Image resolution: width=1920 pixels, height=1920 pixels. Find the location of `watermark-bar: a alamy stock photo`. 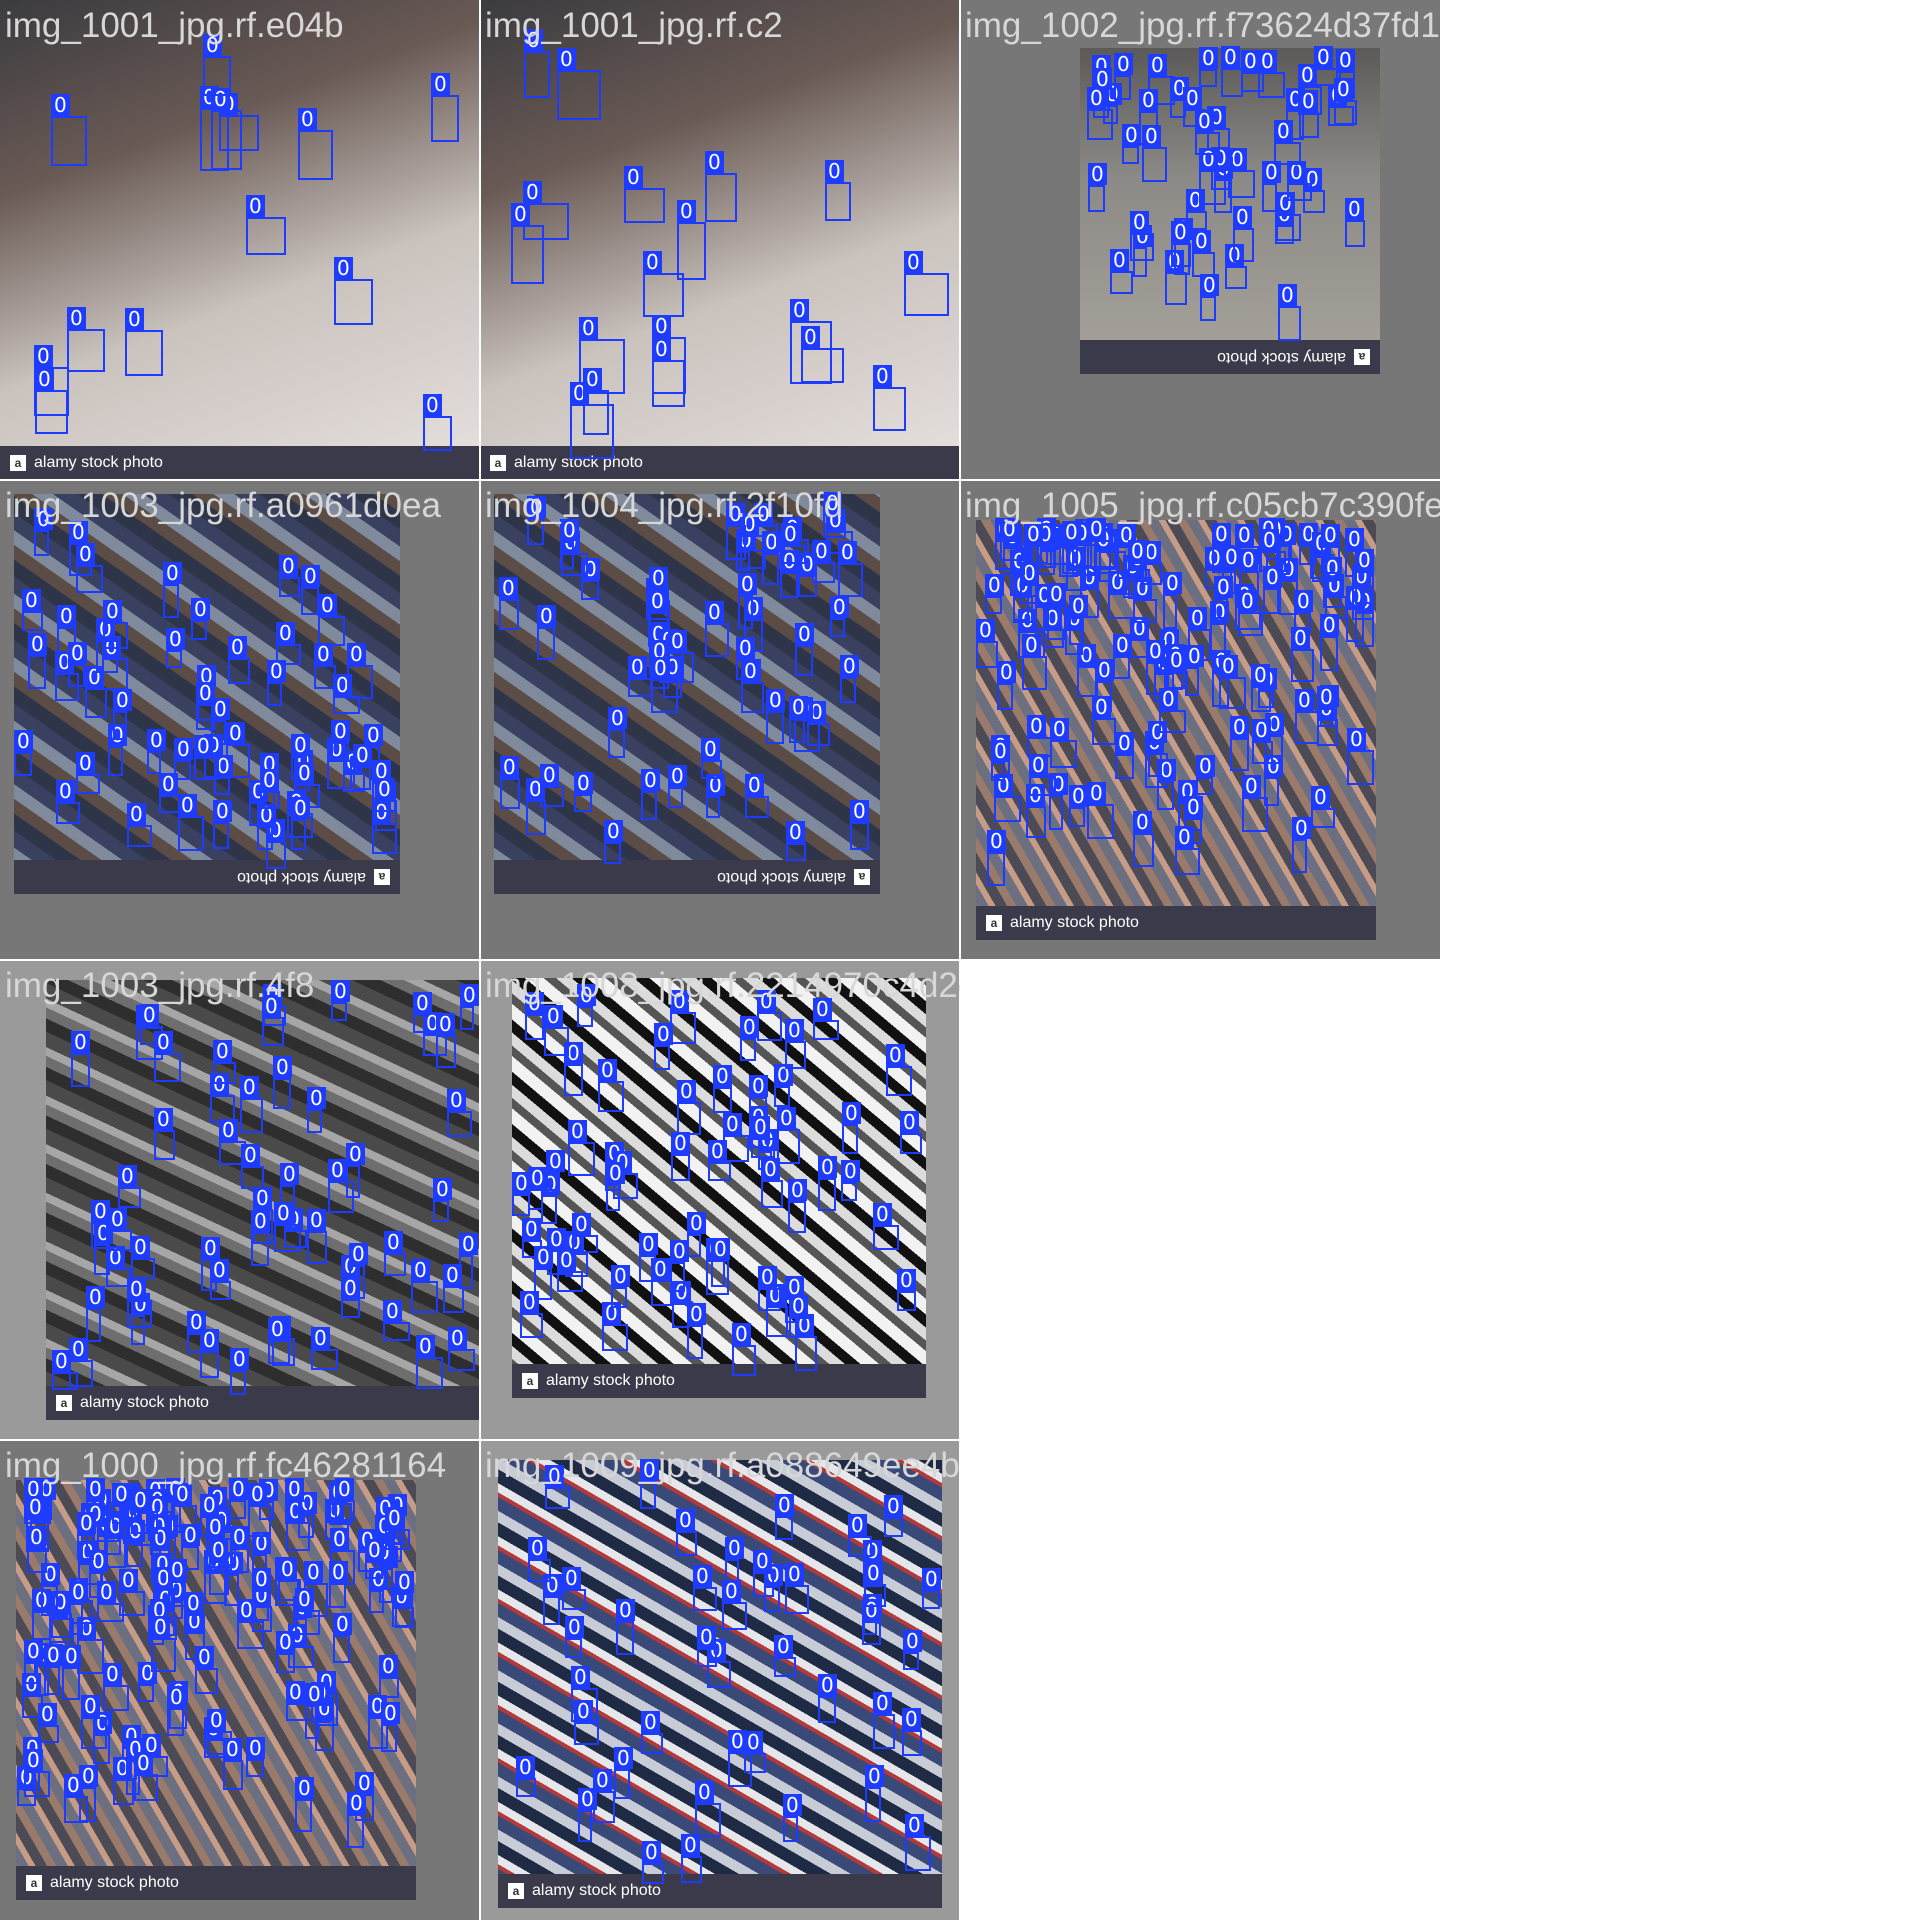

watermark-bar: a alamy stock photo is located at coordinates (263, 1403).